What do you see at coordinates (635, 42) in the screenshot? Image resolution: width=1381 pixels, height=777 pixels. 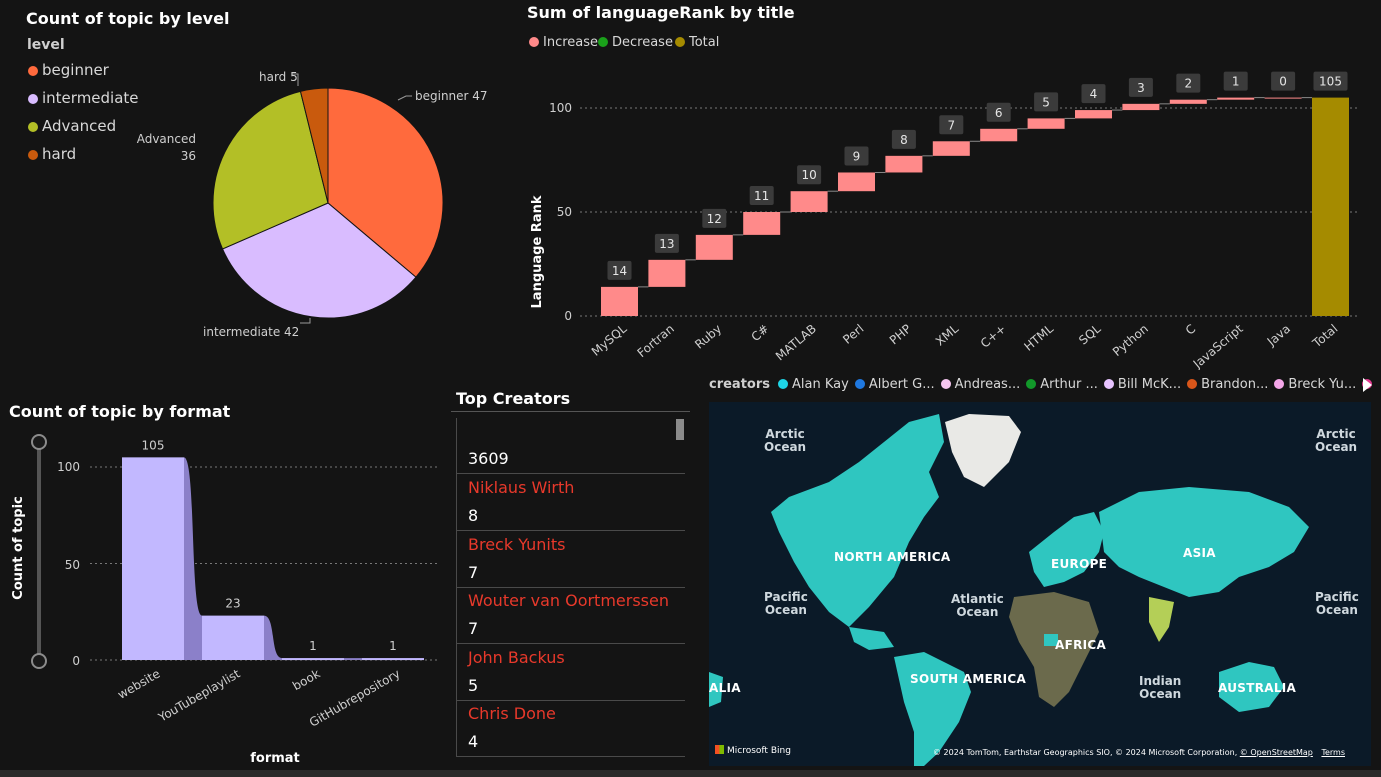 I see `waterfall-legend-decrease: Decrease` at bounding box center [635, 42].